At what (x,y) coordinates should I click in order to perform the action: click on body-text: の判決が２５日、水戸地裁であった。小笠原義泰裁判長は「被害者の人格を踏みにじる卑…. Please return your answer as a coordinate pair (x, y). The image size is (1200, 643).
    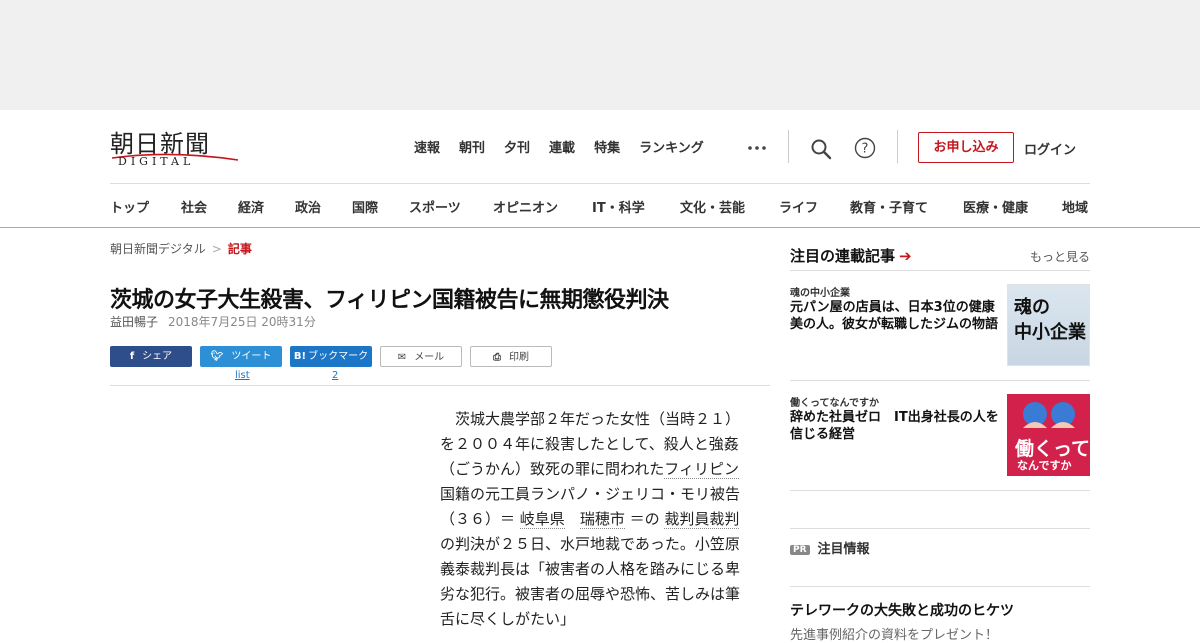
    Looking at the image, I should click on (590, 581).